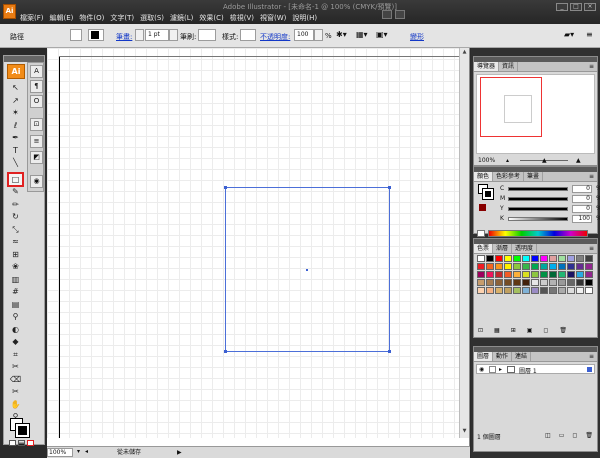 The width and height of the screenshot is (600, 458). What do you see at coordinates (578, 160) in the screenshot?
I see `zoom-in-icon: ▲` at bounding box center [578, 160].